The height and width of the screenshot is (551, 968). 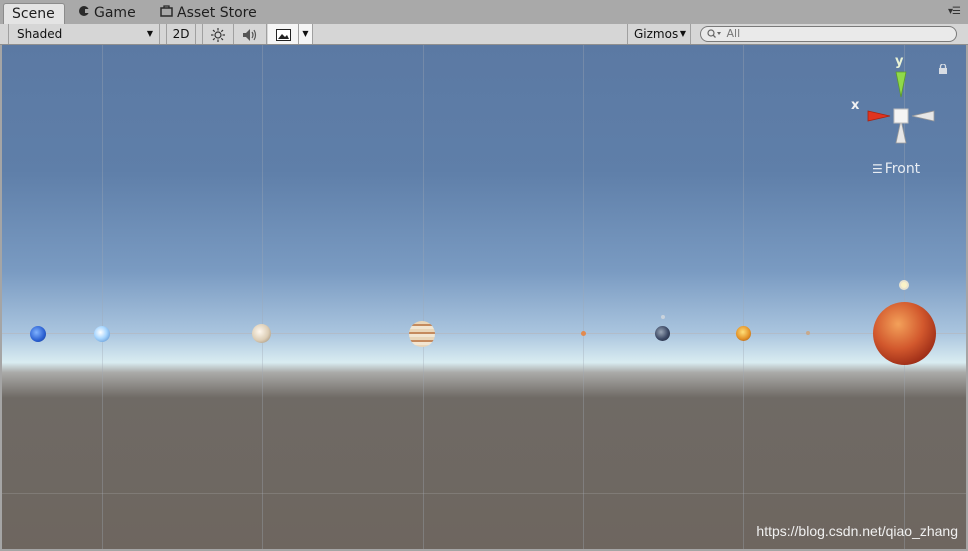 I want to click on lock-icon, so click(x=943, y=66).